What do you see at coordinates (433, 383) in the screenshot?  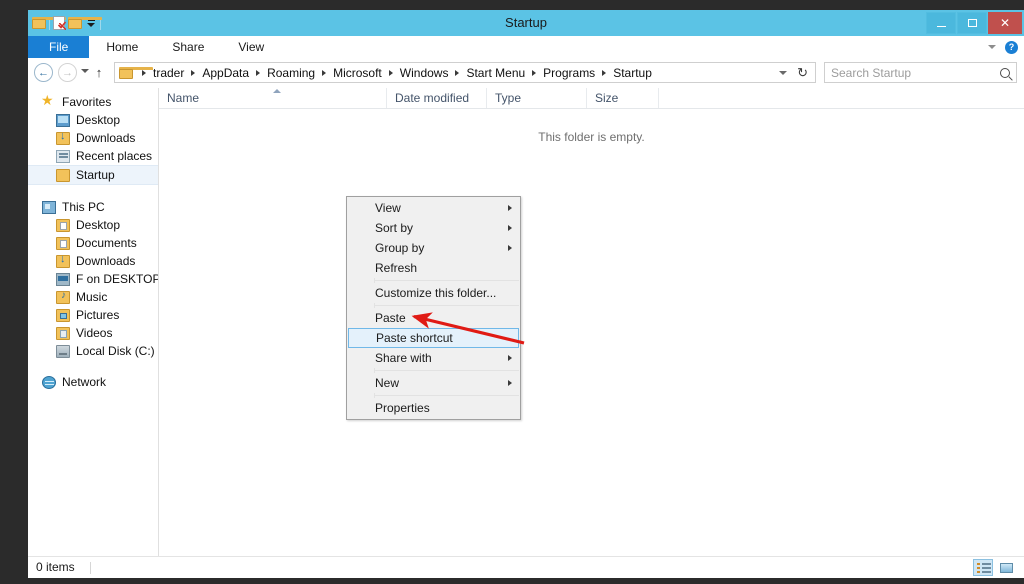 I see `context-menu-item-new: New` at bounding box center [433, 383].